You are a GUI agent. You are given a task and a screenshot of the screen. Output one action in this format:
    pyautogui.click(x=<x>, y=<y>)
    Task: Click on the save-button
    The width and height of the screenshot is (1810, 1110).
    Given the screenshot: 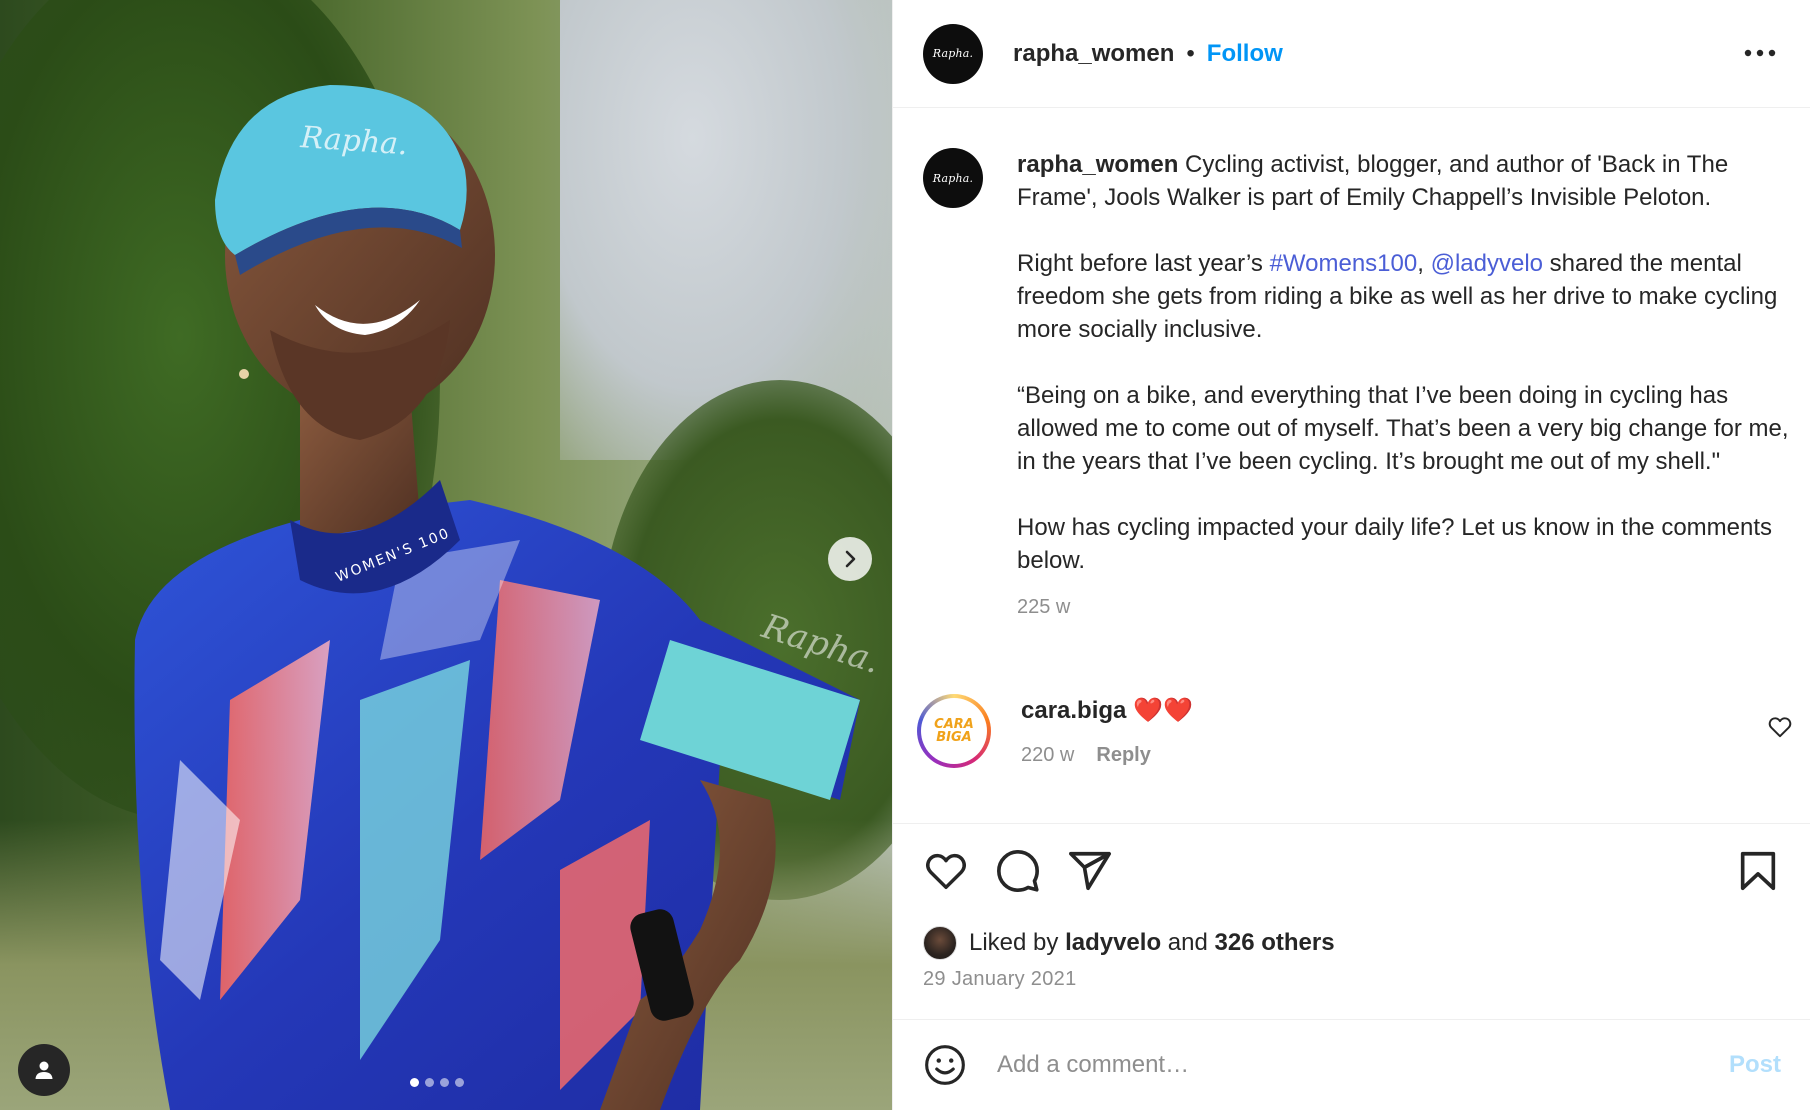 What is the action you would take?
    pyautogui.click(x=1758, y=871)
    